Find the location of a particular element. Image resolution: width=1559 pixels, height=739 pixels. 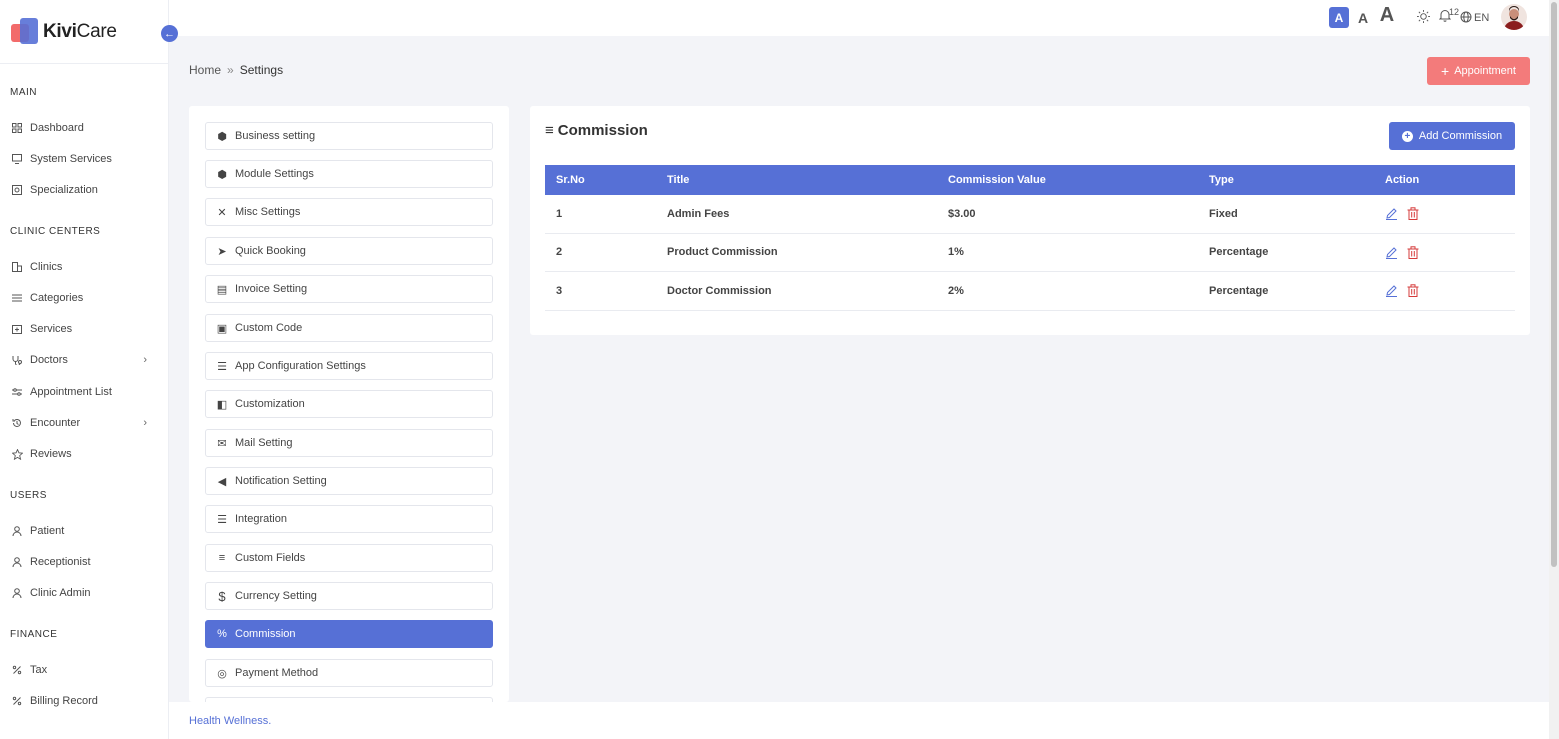

column-header-sr-no: Sr.No is located at coordinates (570, 180).